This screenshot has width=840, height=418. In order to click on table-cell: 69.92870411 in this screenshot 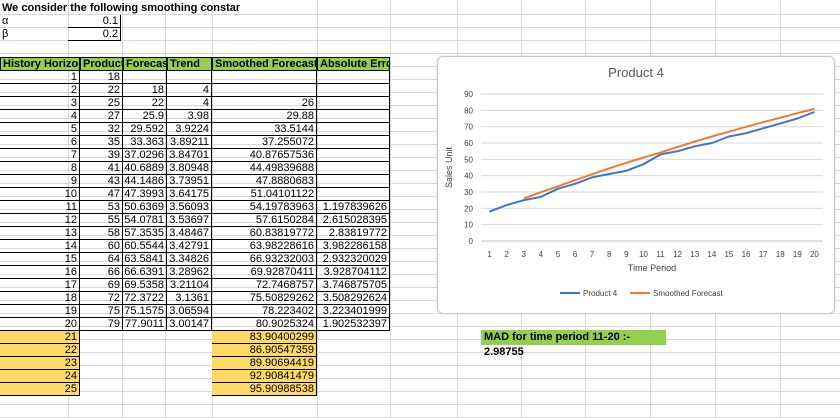, I will do `click(264, 272)`.